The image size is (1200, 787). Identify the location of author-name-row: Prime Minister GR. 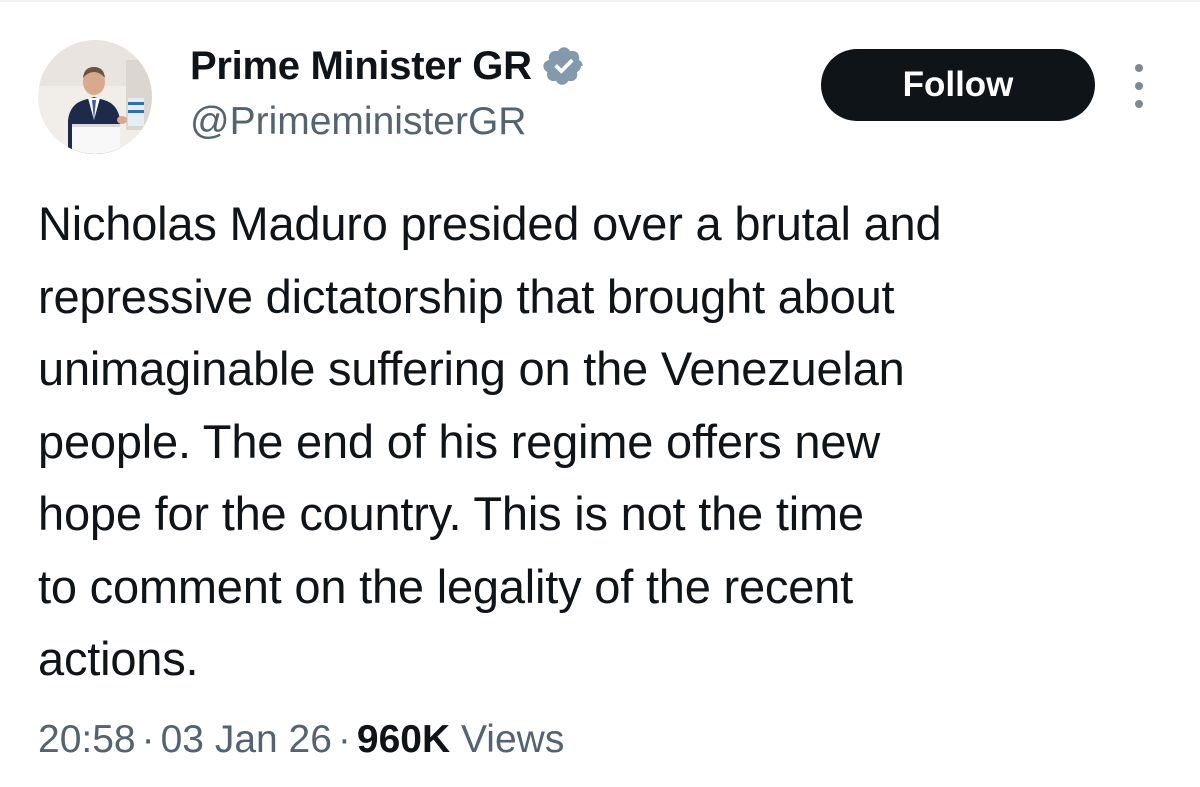
(388, 66).